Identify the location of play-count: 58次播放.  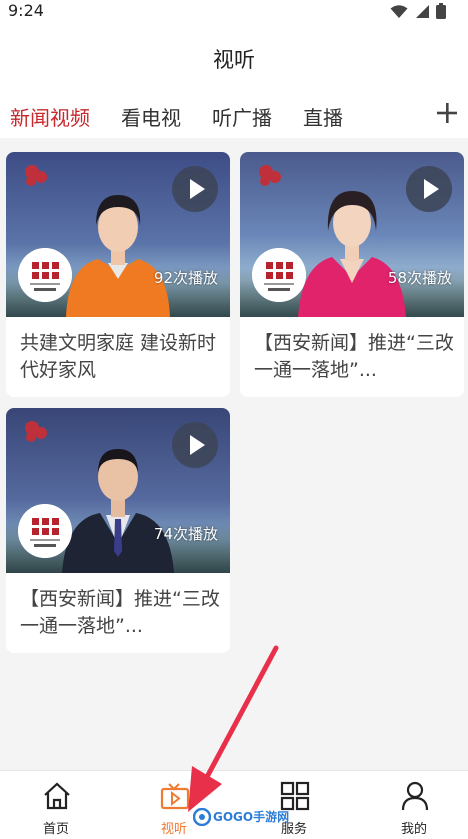
(419, 278).